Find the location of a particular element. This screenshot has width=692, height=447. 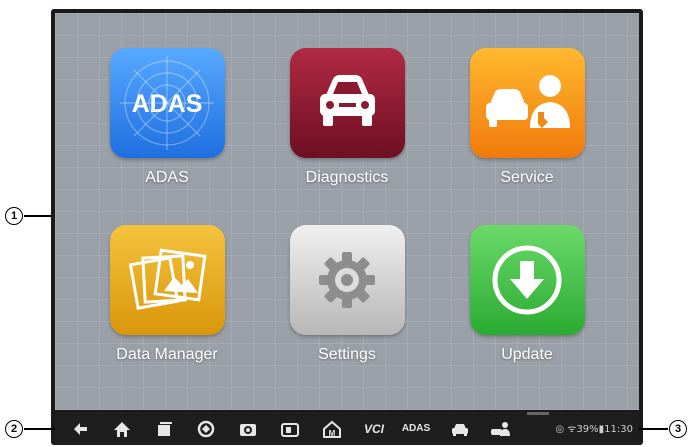

home-dashboard-icon: M is located at coordinates (332, 429).